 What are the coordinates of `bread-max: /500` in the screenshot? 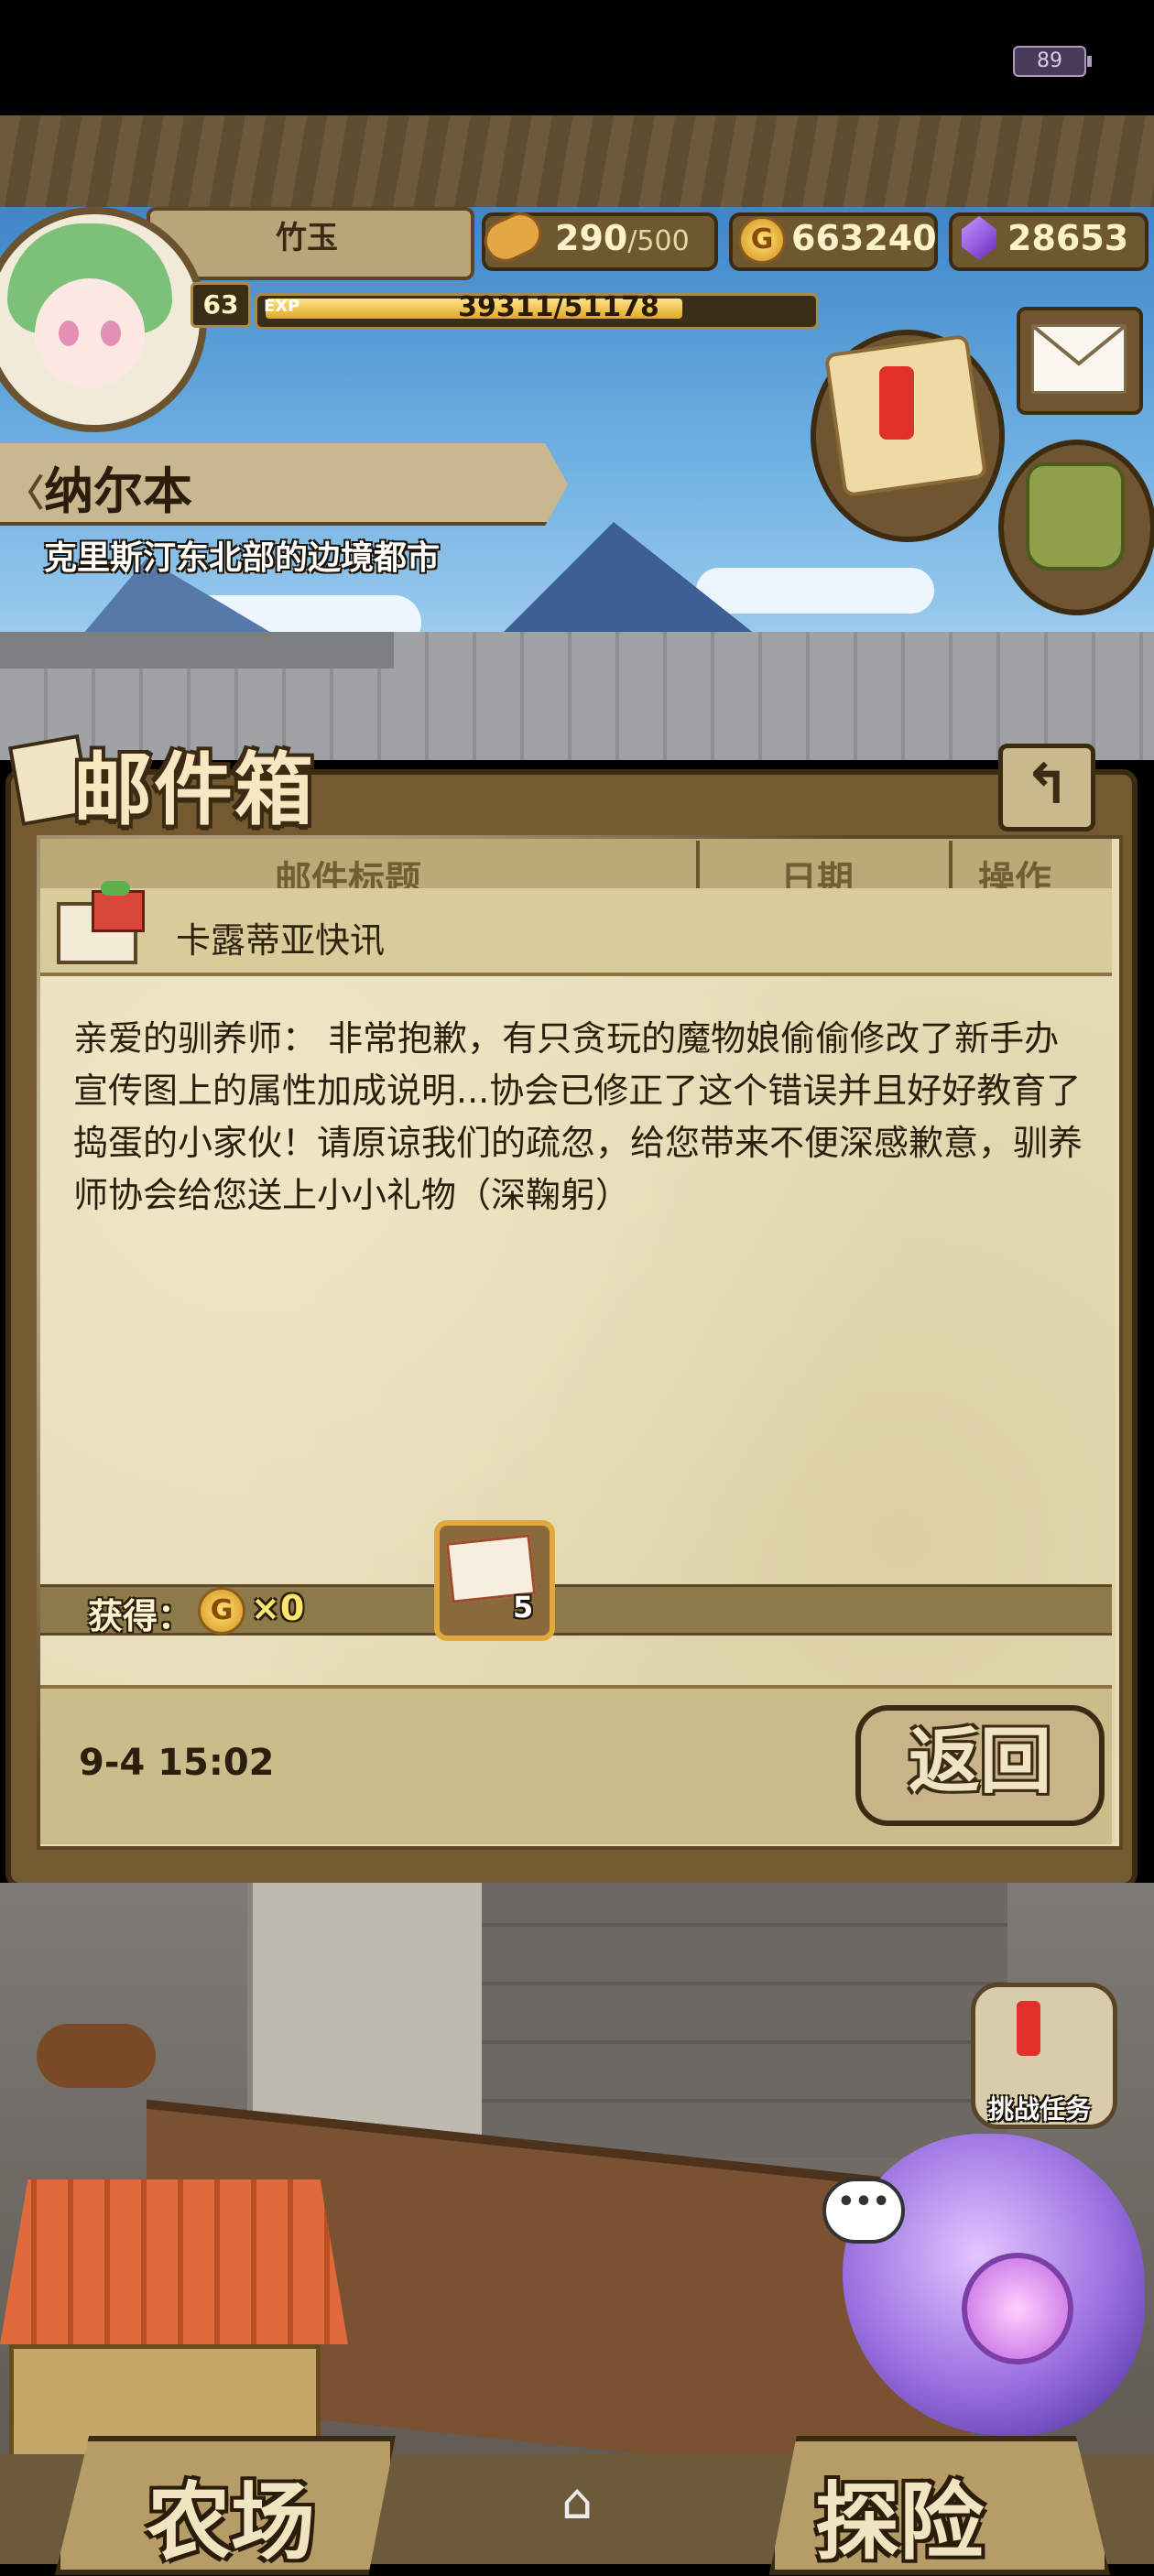 It's located at (658, 241).